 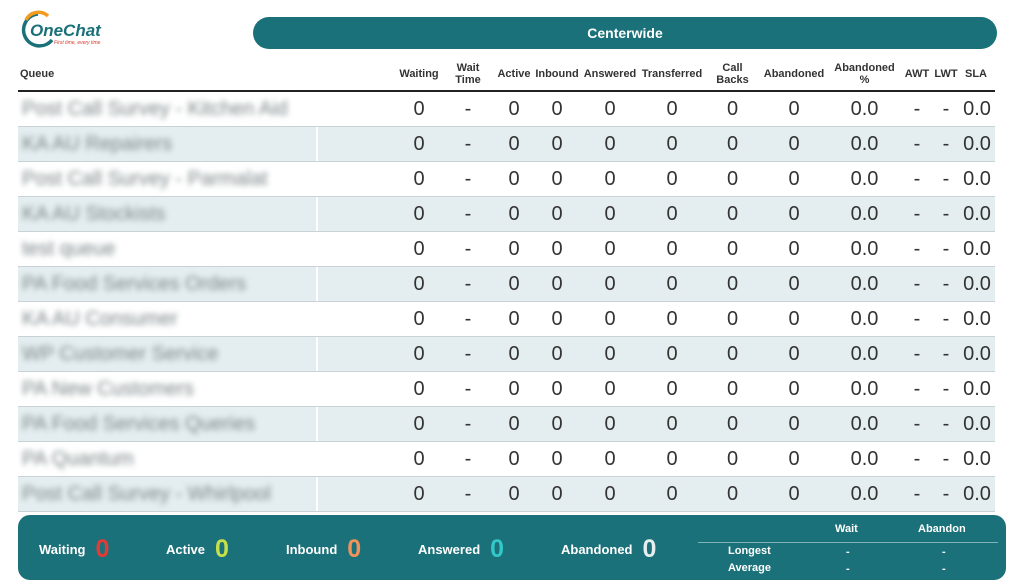 What do you see at coordinates (944, 569) in the screenshot?
I see `summary-average-abandon: -` at bounding box center [944, 569].